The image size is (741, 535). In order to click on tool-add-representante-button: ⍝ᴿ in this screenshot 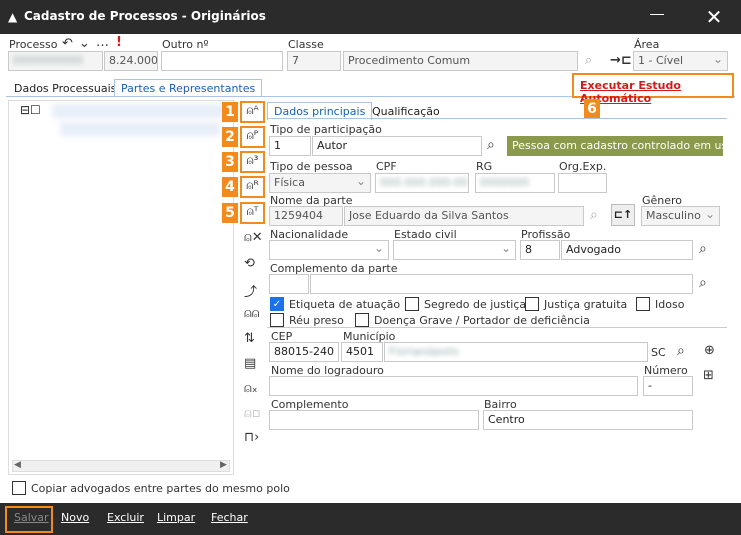, I will do `click(252, 187)`.